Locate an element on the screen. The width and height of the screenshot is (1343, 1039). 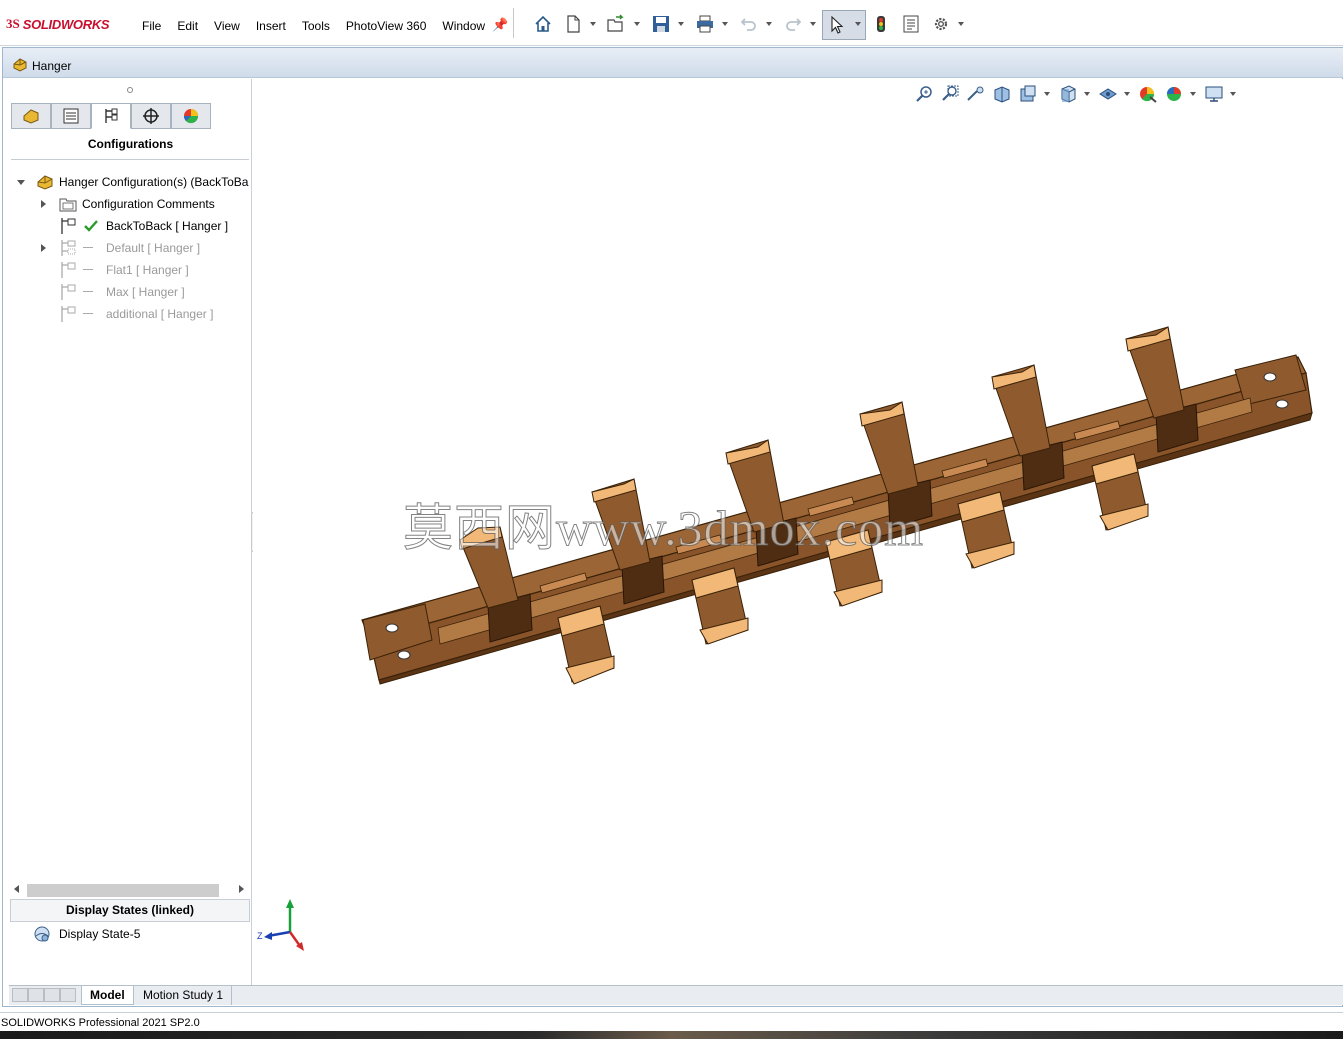
options-dropdown-icon is located at coordinates (962, 24).